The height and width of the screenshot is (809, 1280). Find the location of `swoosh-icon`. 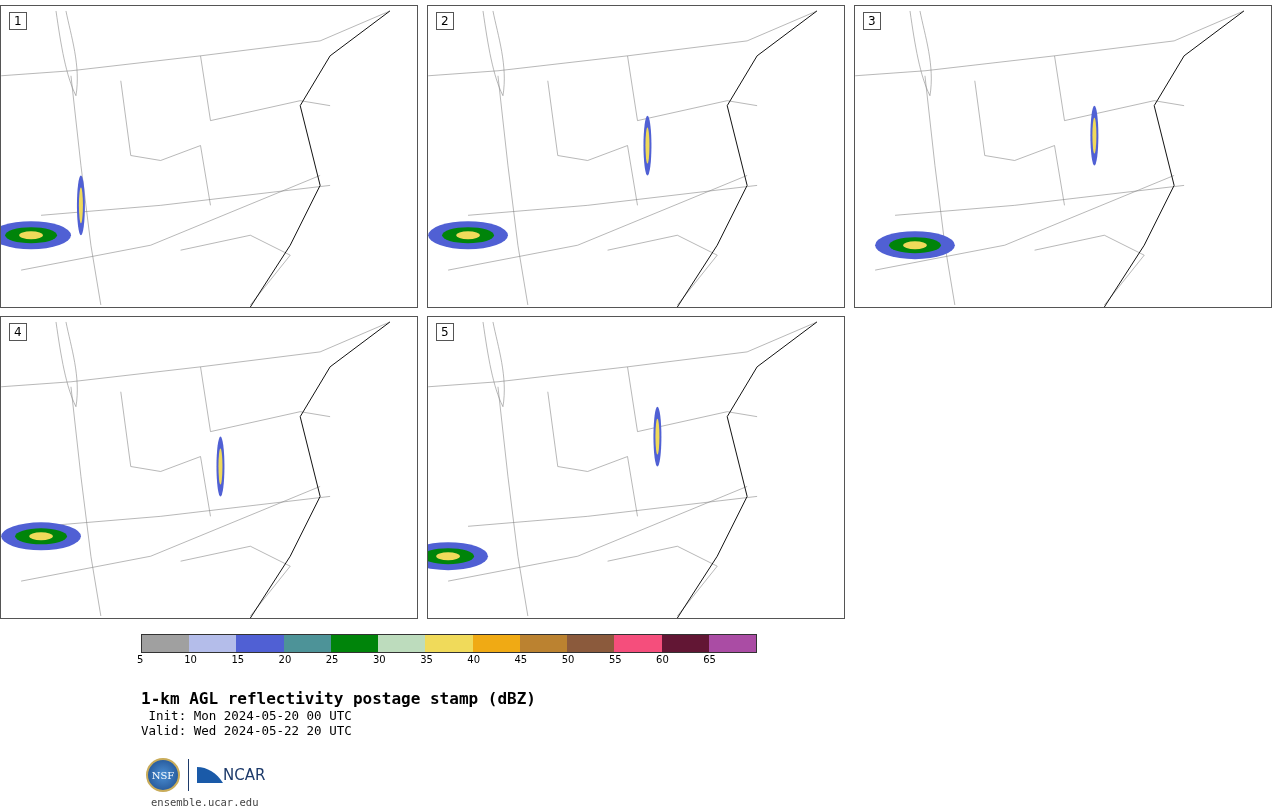

swoosh-icon is located at coordinates (210, 775).